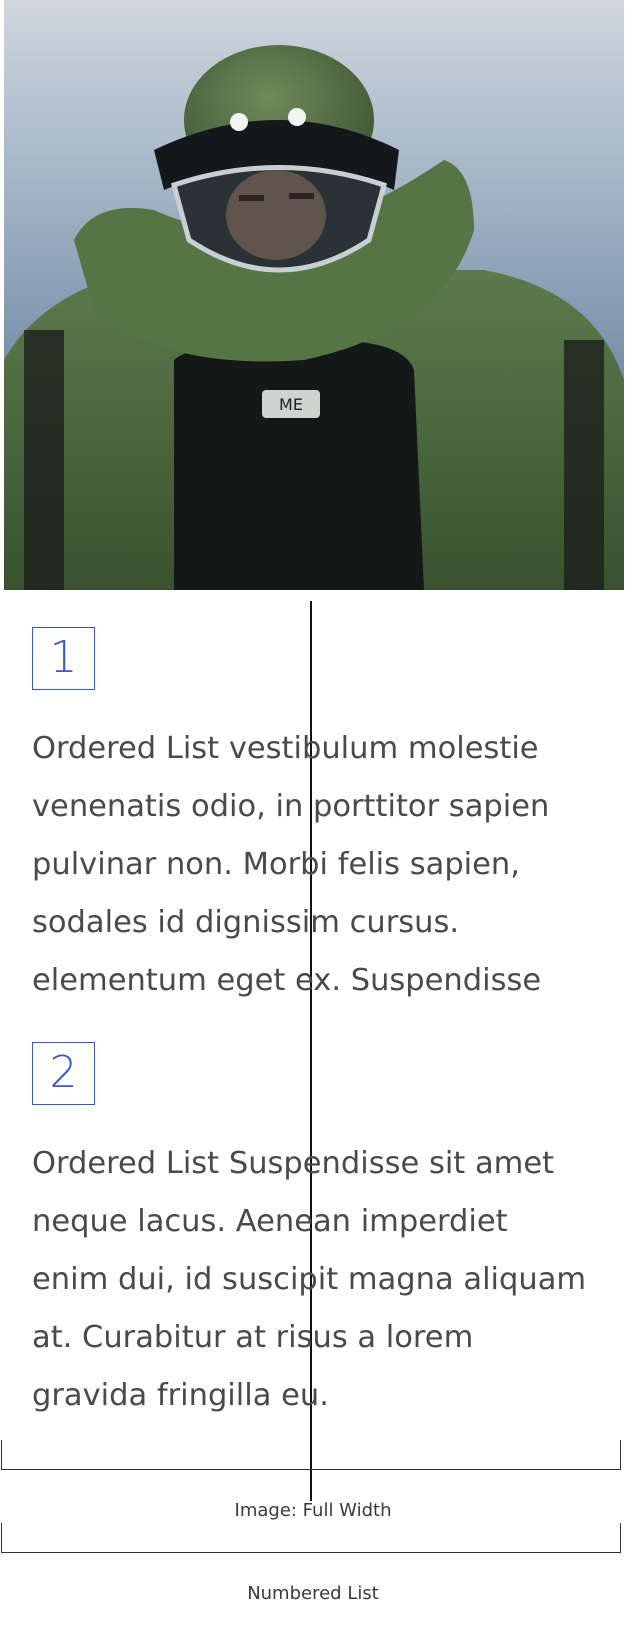 This screenshot has height=1634, width=626. What do you see at coordinates (311, 1538) in the screenshot?
I see `list-annotation-bracket` at bounding box center [311, 1538].